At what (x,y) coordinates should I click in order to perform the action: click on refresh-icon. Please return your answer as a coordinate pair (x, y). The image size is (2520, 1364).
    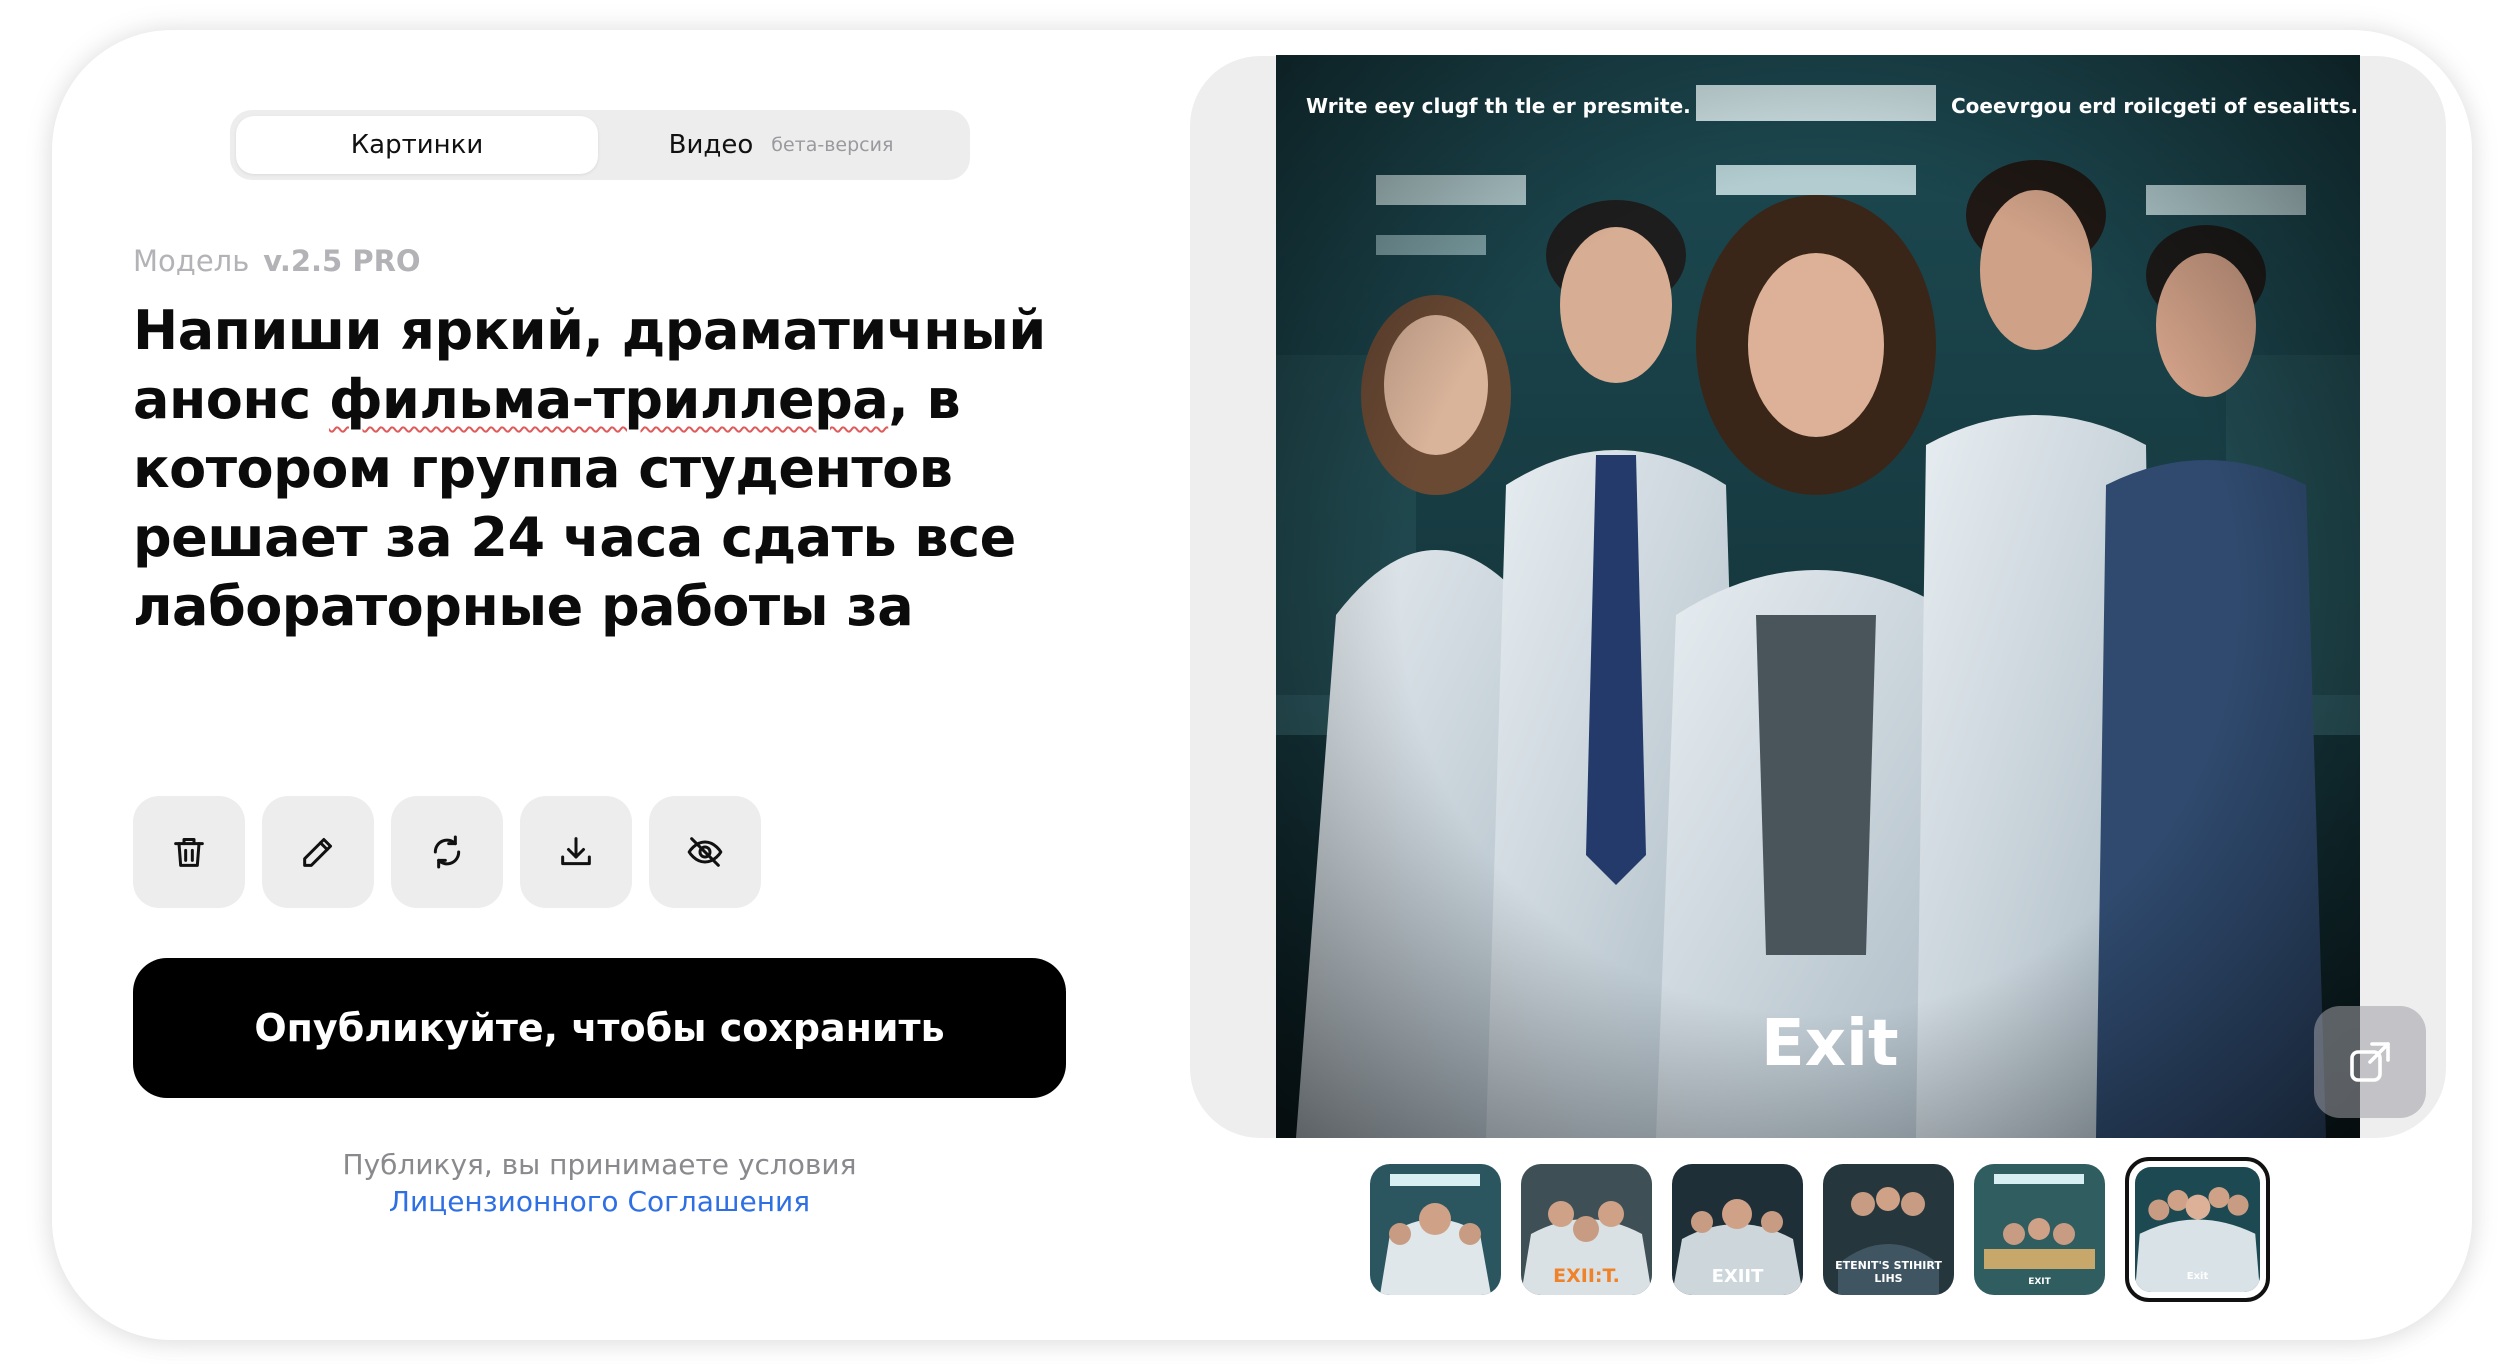
    Looking at the image, I should click on (447, 852).